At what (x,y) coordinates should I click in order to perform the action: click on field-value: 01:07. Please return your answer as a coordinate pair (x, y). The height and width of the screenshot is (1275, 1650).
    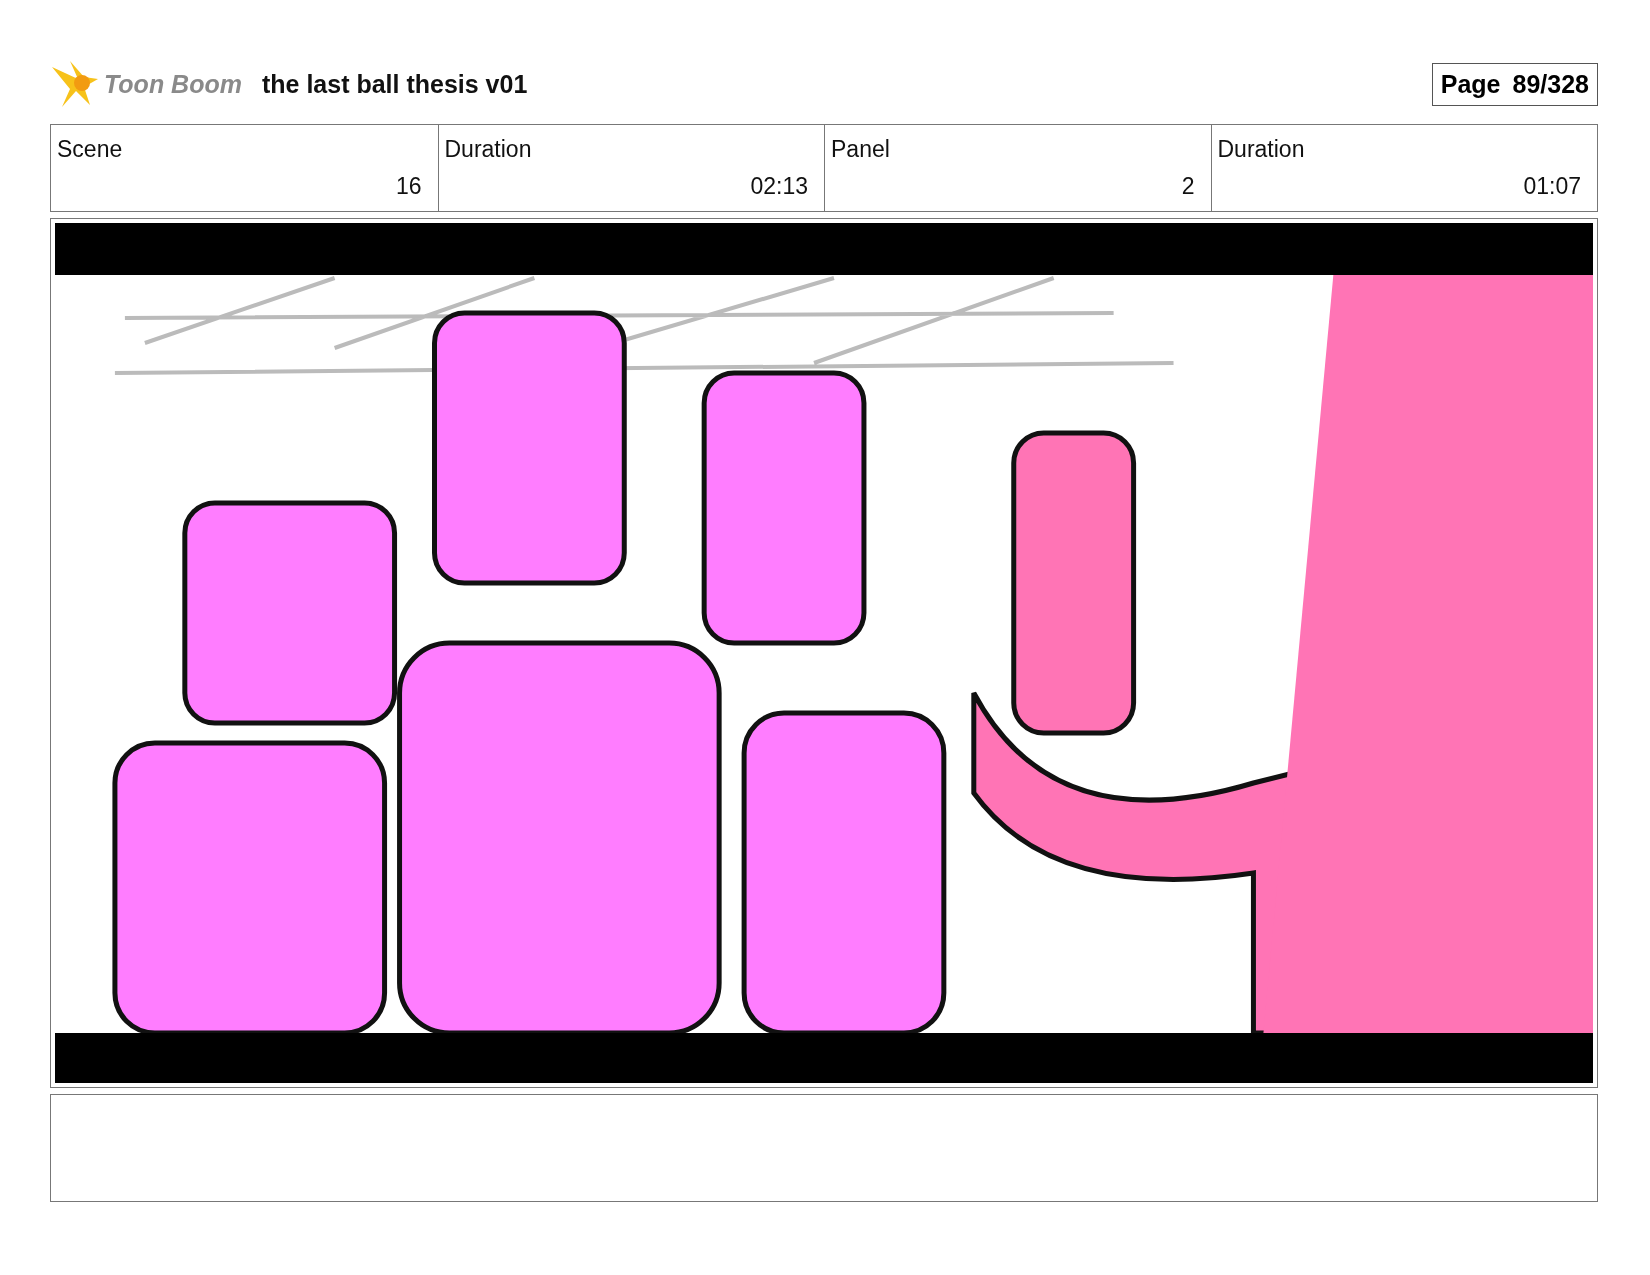
    Looking at the image, I should click on (1552, 186).